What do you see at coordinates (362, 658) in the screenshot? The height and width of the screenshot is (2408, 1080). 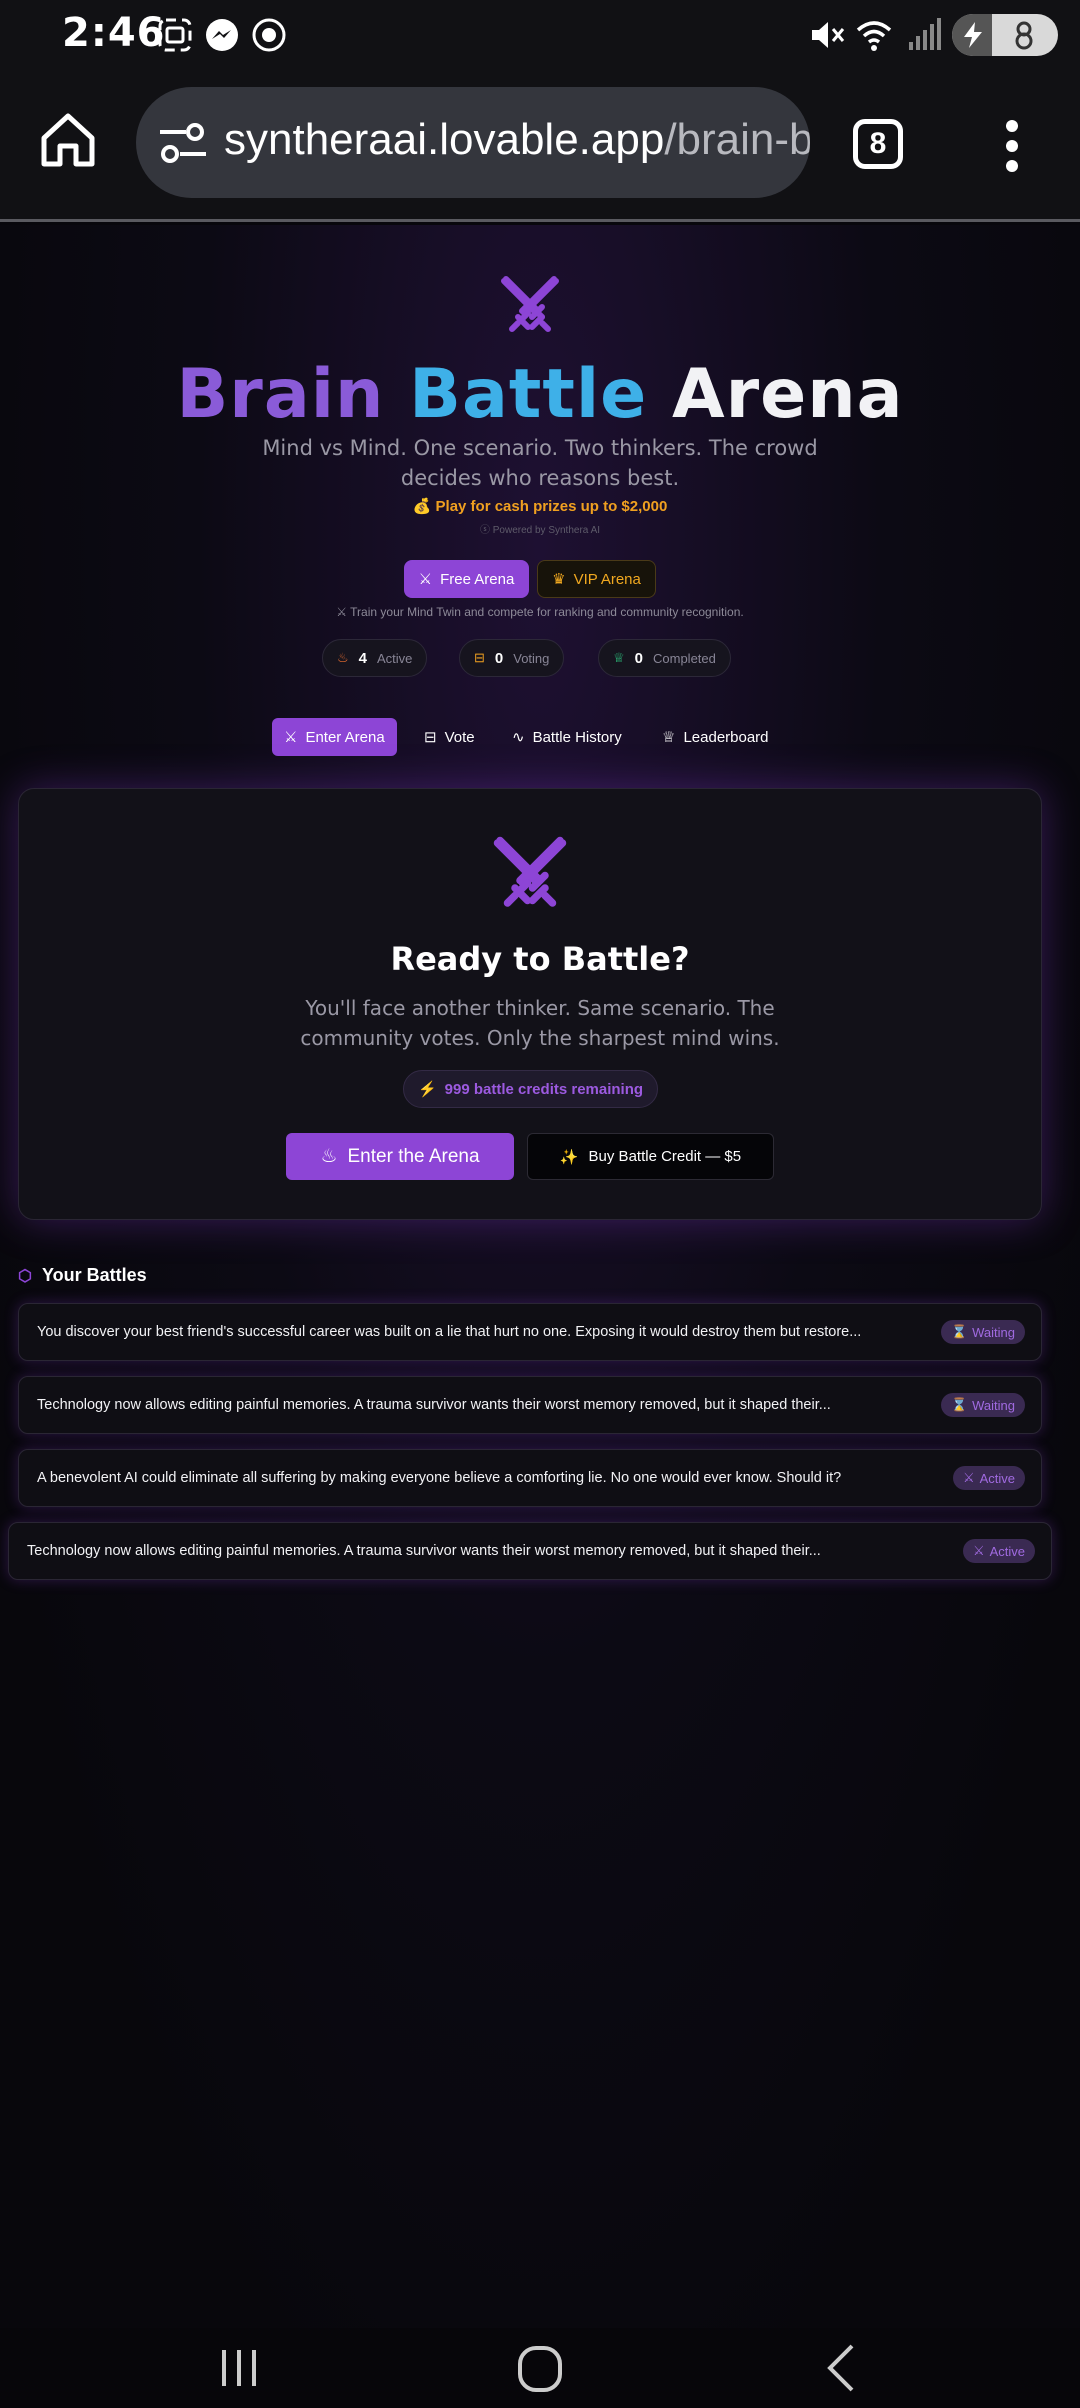 I see `stat-active-value: 4` at bounding box center [362, 658].